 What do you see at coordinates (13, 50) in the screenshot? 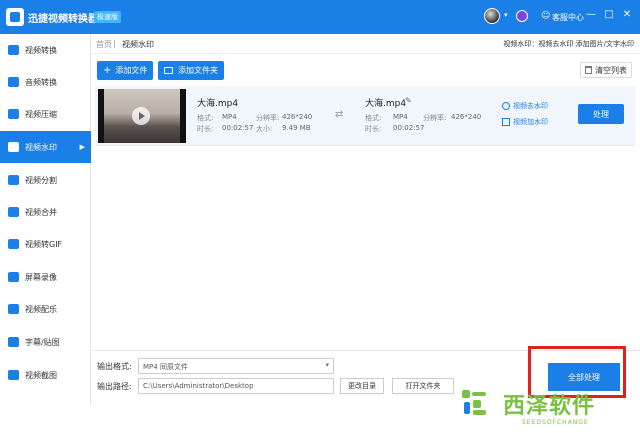
I see `video-convert-icon` at bounding box center [13, 50].